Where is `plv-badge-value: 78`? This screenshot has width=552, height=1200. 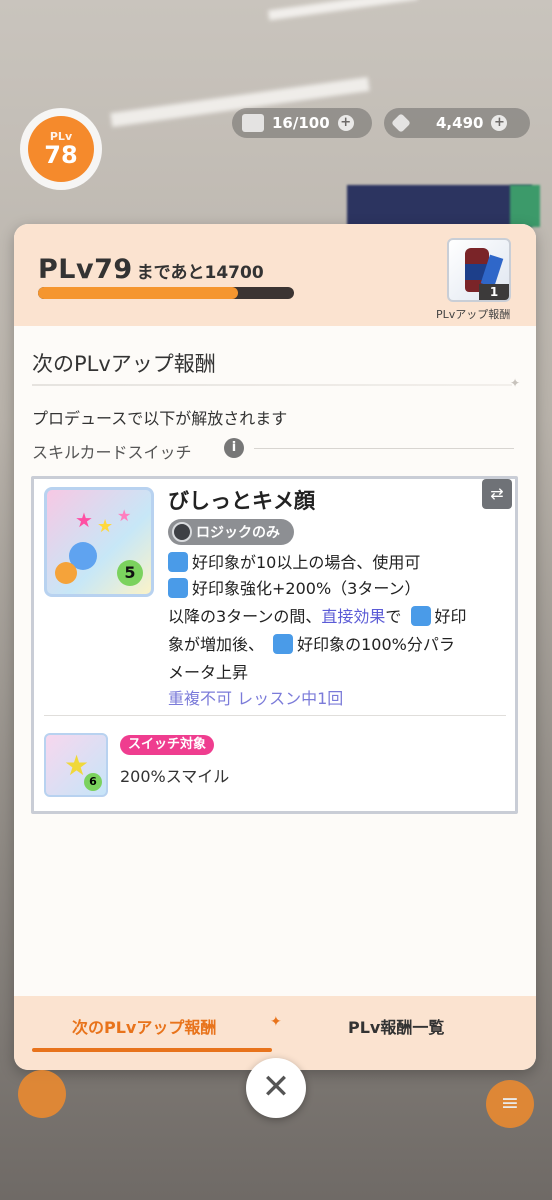
plv-badge-value: 78 is located at coordinates (61, 154).